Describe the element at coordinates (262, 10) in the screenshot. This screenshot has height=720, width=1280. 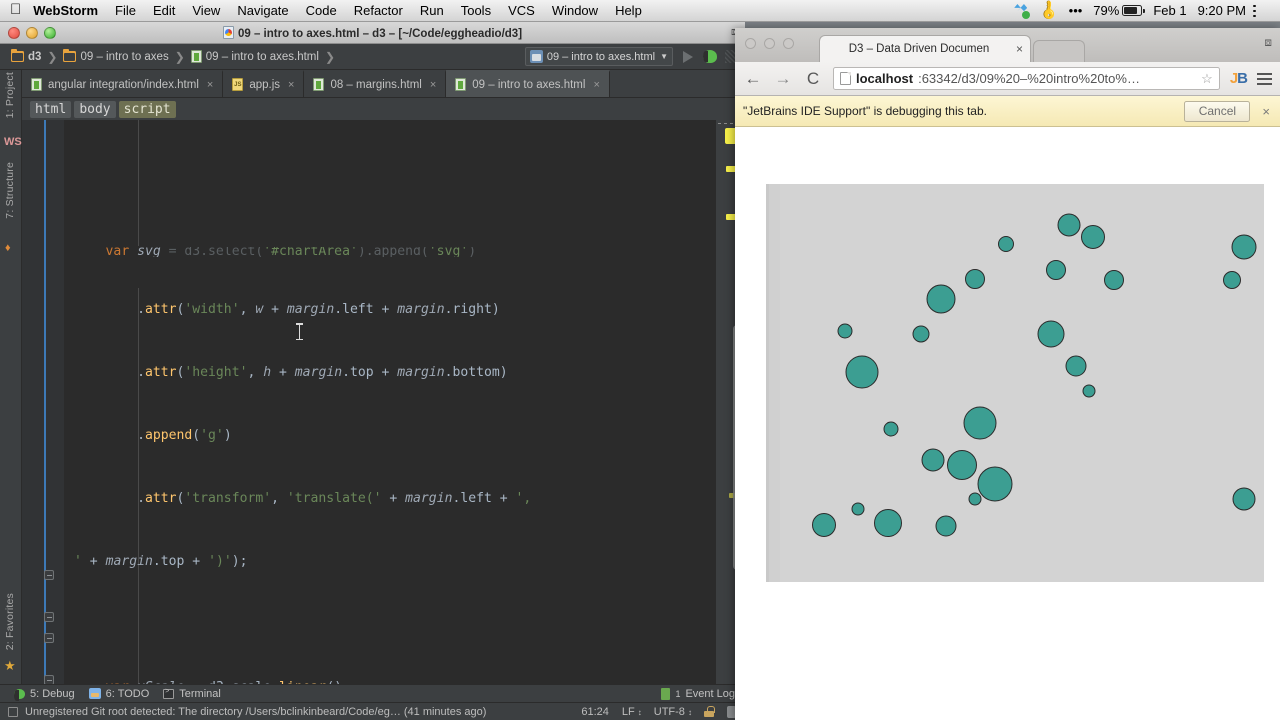
I see `menu-item-navigate: Navigate` at that location.